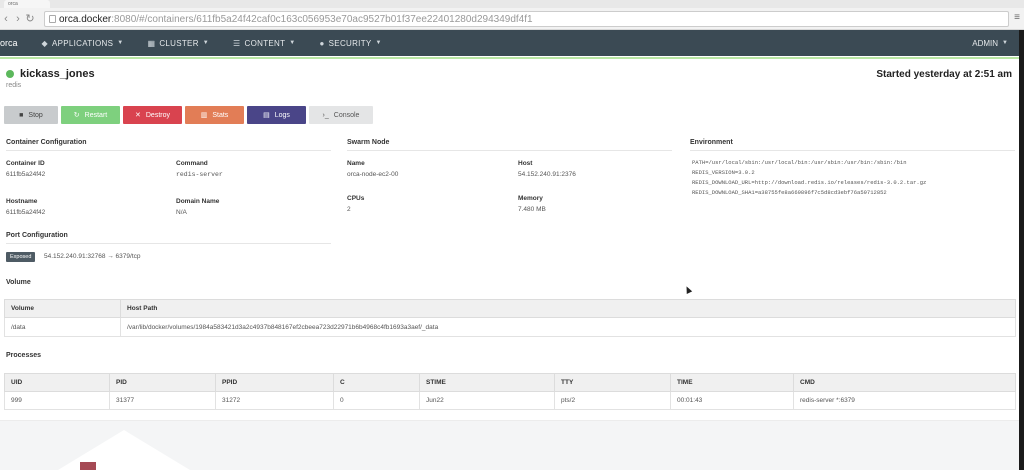 This screenshot has width=1024, height=470. Describe the element at coordinates (530, 198) in the screenshot. I see `memory-label: Memory` at that location.